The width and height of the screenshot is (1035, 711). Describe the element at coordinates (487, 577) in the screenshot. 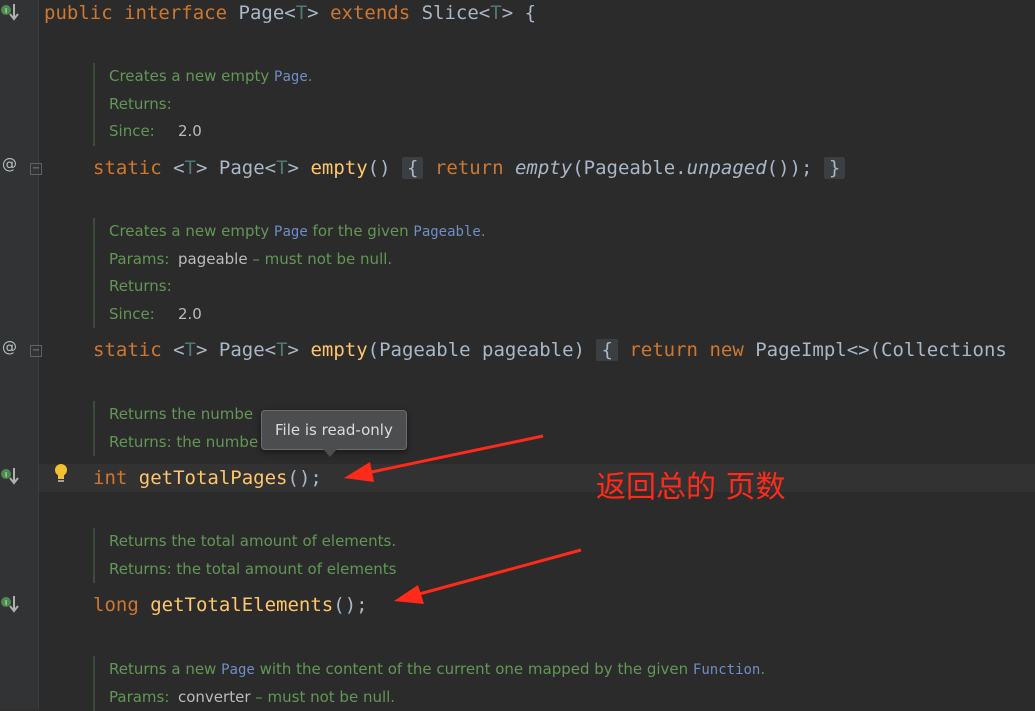

I see `arrow-to-get-total-elements` at that location.